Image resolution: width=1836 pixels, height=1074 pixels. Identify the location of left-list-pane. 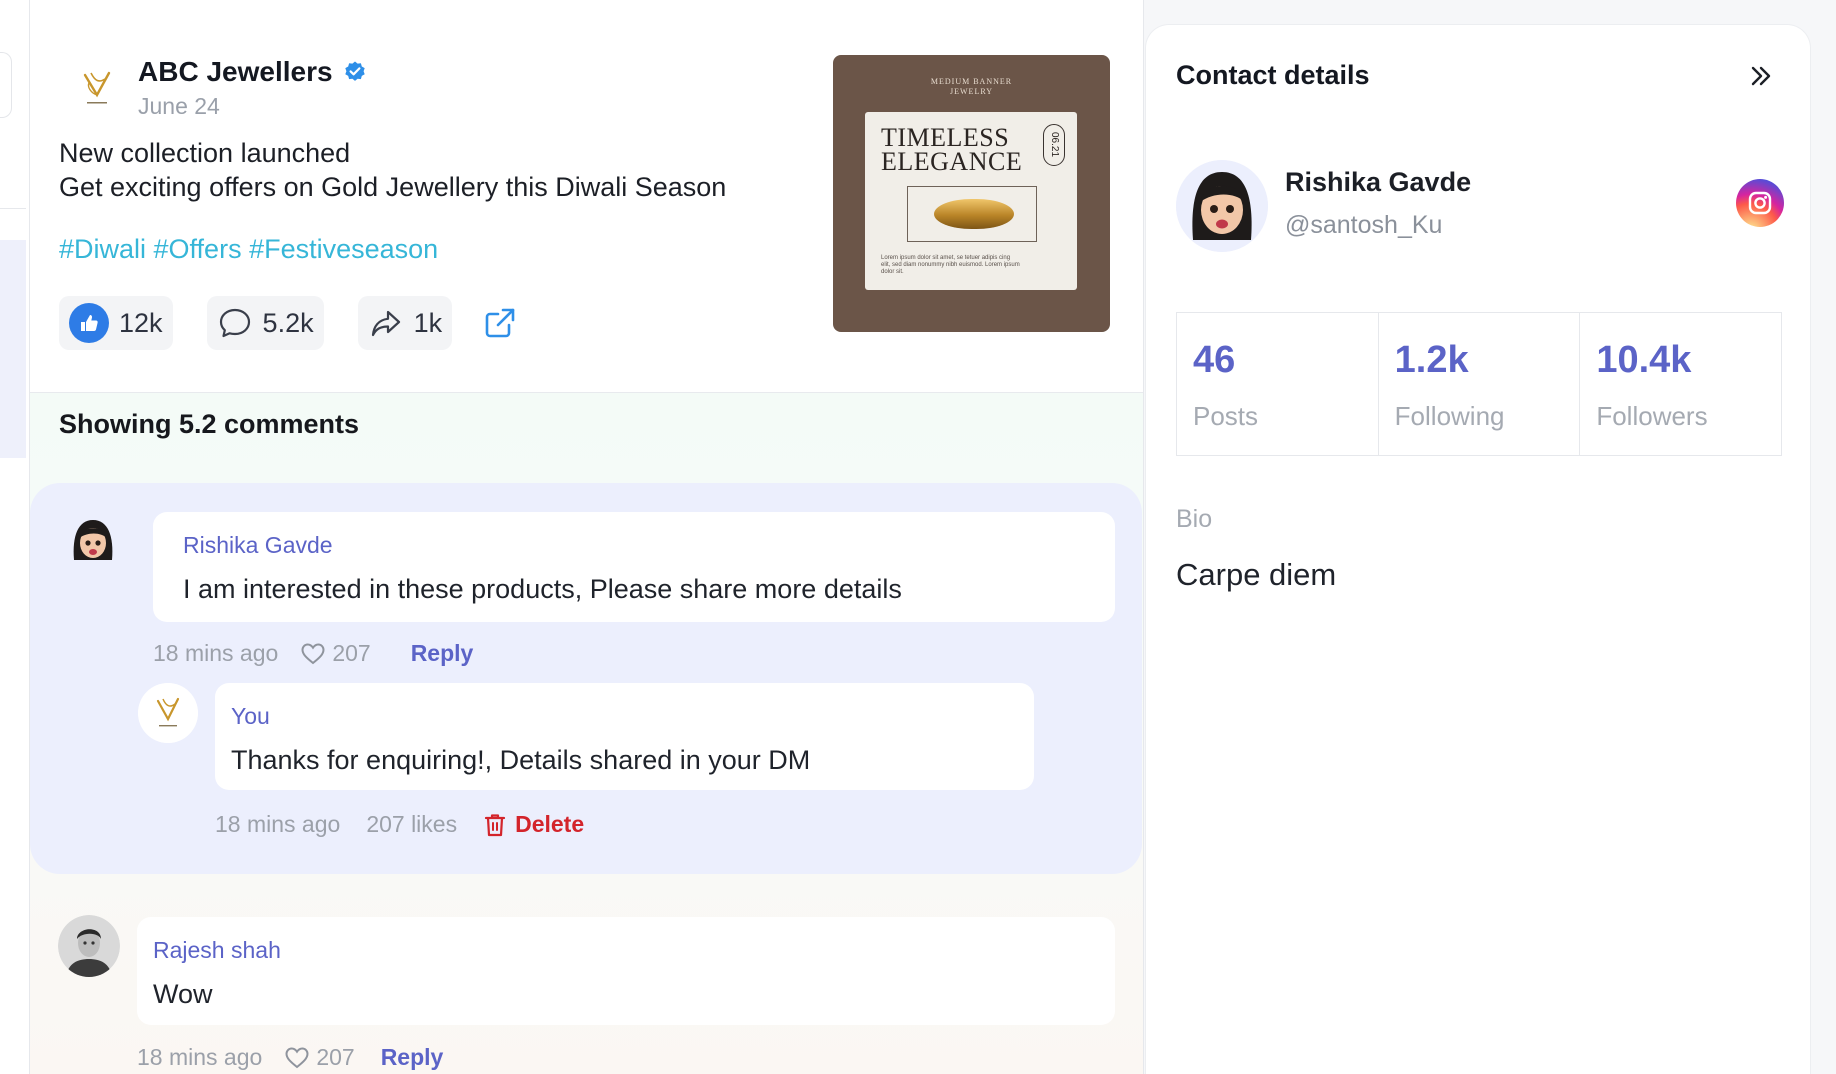
(15, 537).